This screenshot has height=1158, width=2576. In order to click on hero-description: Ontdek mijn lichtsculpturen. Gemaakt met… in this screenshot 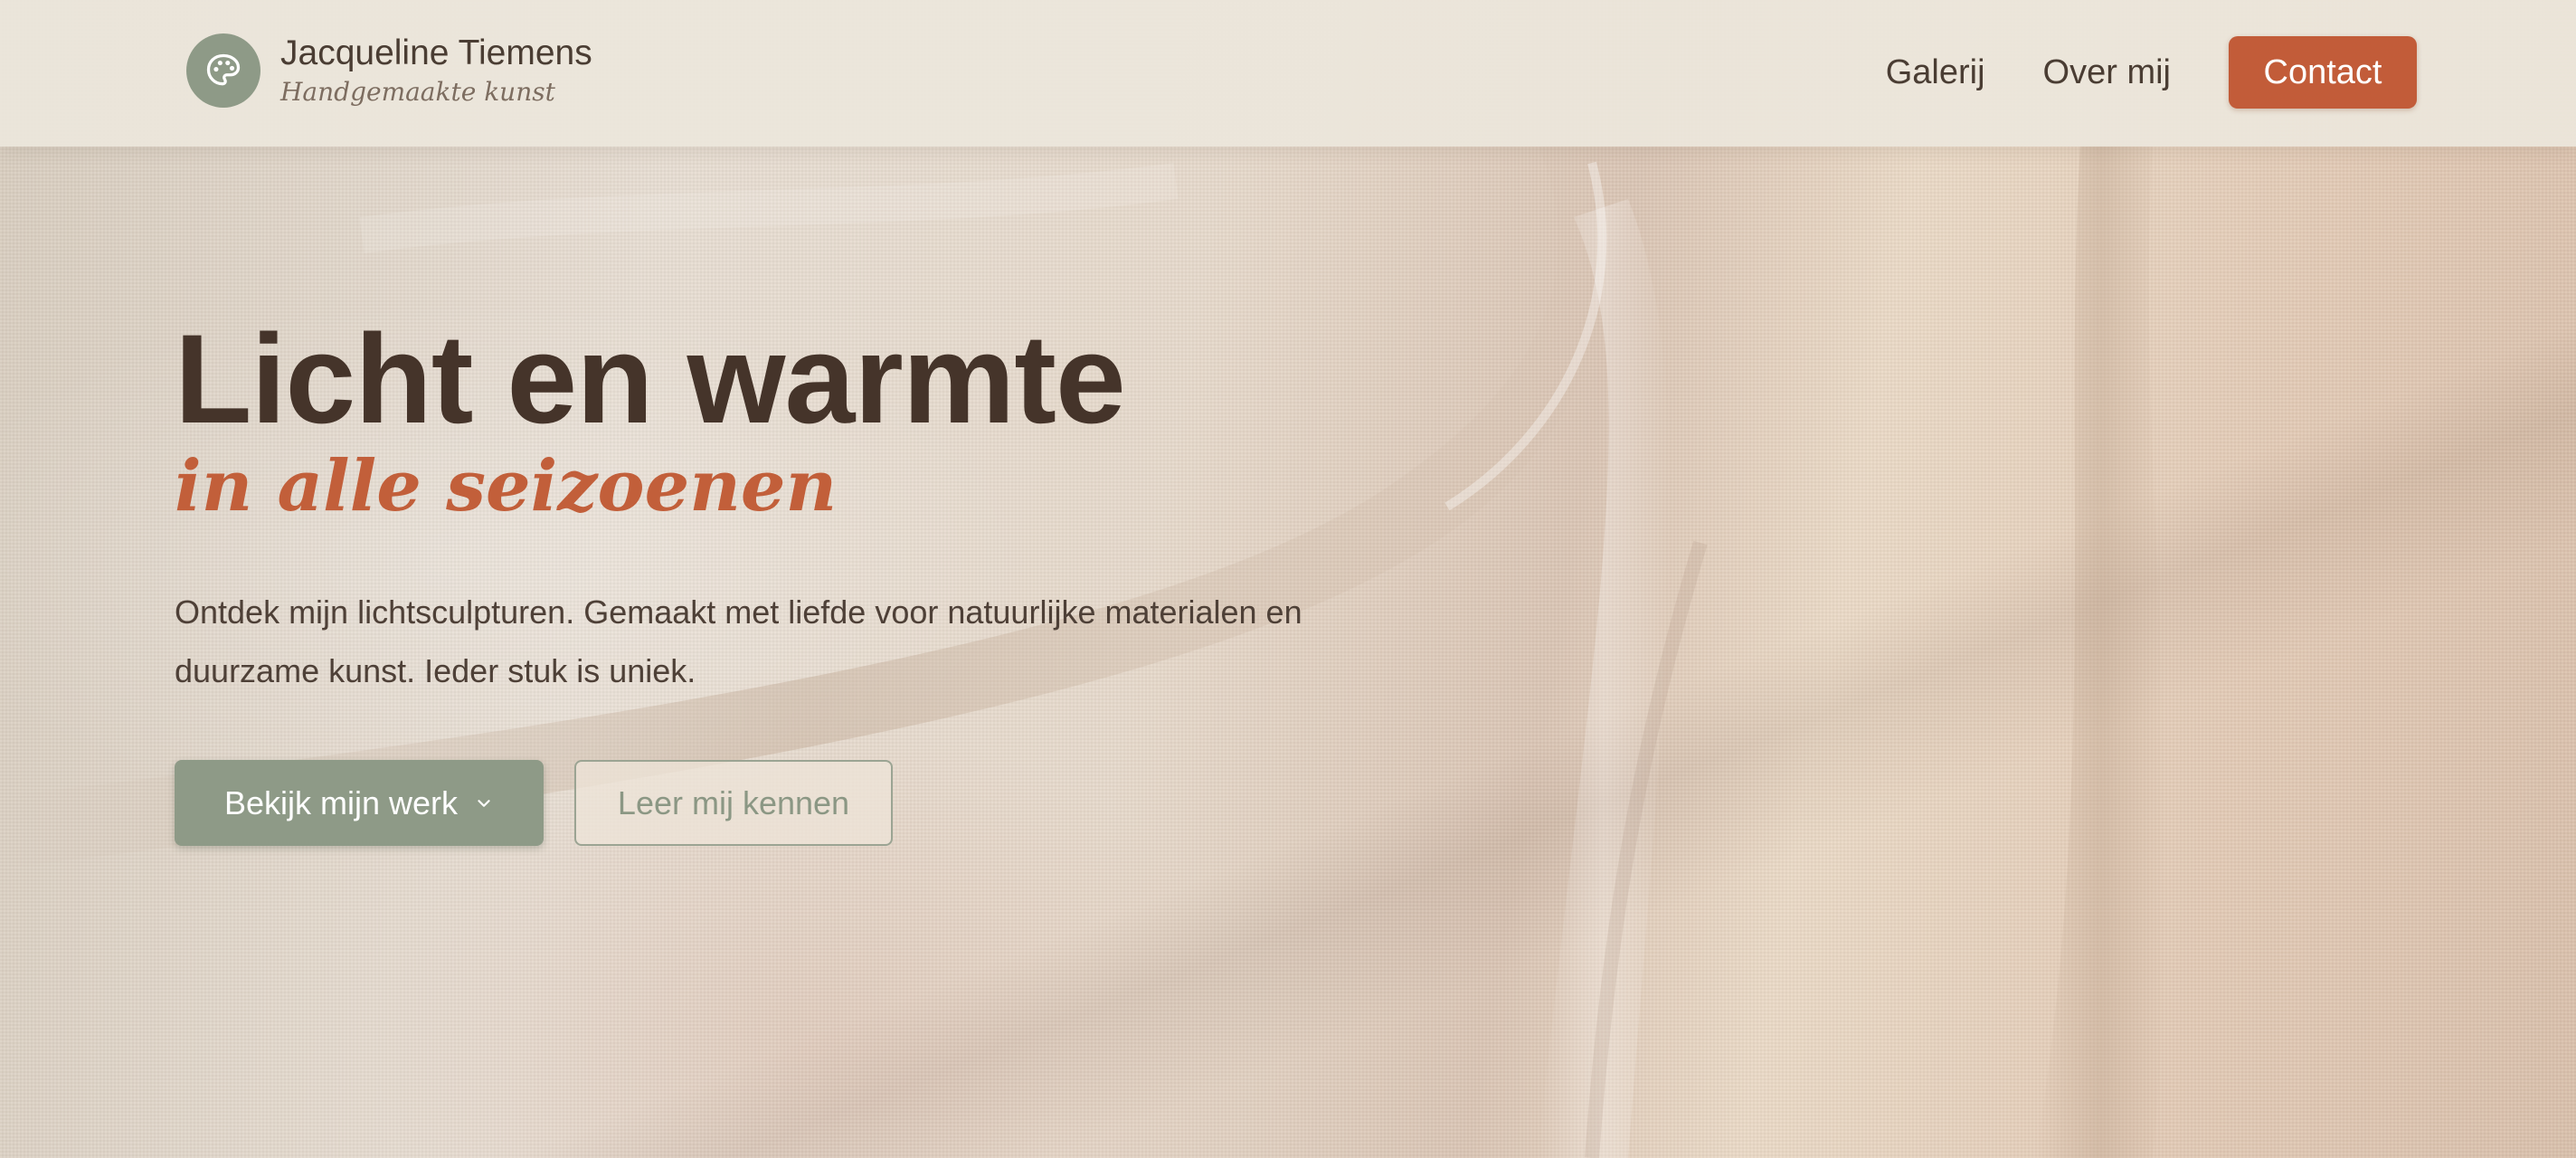, I will do `click(738, 641)`.